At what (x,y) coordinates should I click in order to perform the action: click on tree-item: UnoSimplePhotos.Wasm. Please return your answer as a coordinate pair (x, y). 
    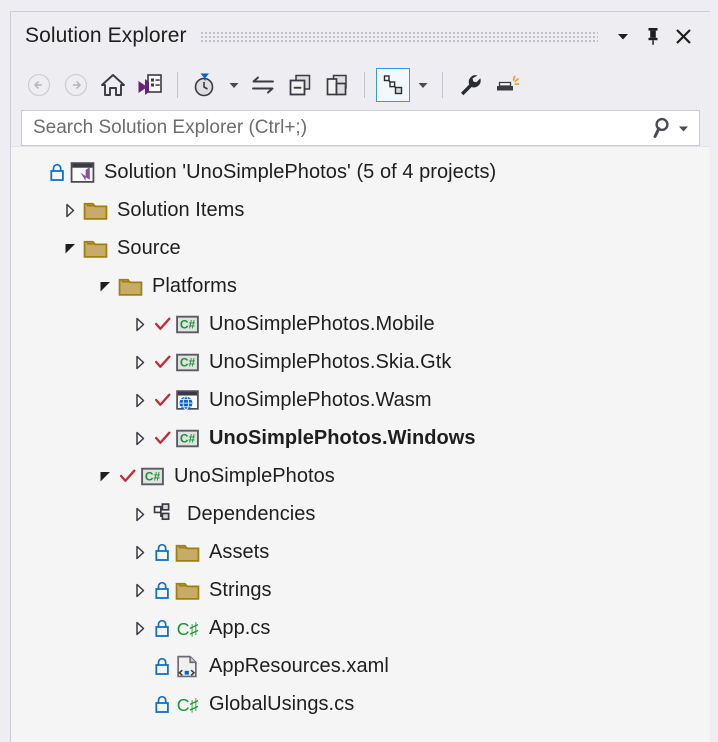
    Looking at the image, I should click on (360, 400).